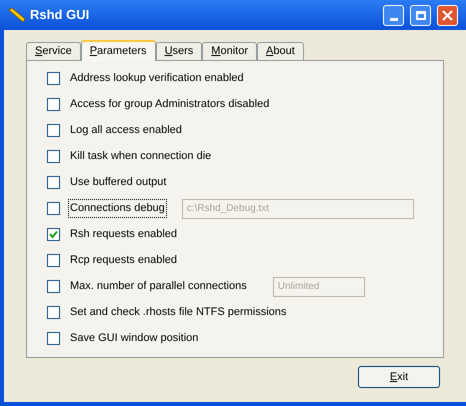 This screenshot has width=466, height=406. I want to click on checkbox-label: Max. number of parallel connections, so click(158, 286).